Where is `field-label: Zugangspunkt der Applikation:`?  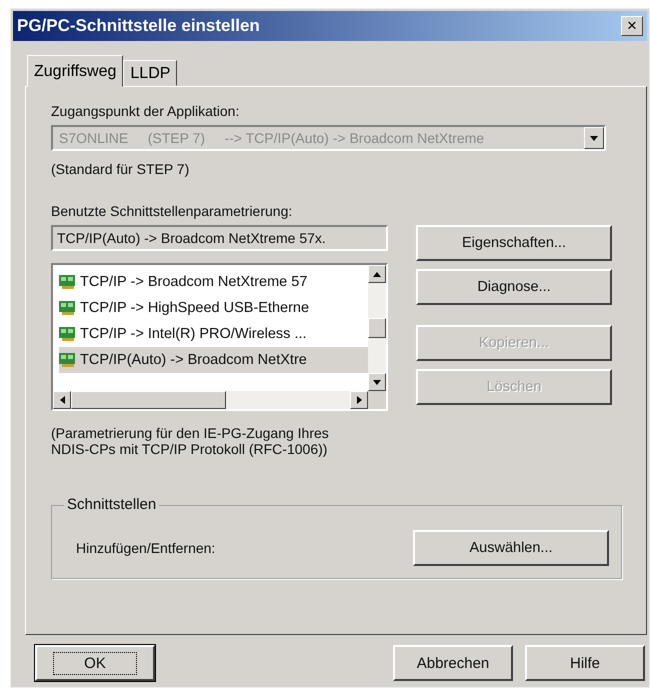
field-label: Zugangspunkt der Applikation: is located at coordinates (145, 111).